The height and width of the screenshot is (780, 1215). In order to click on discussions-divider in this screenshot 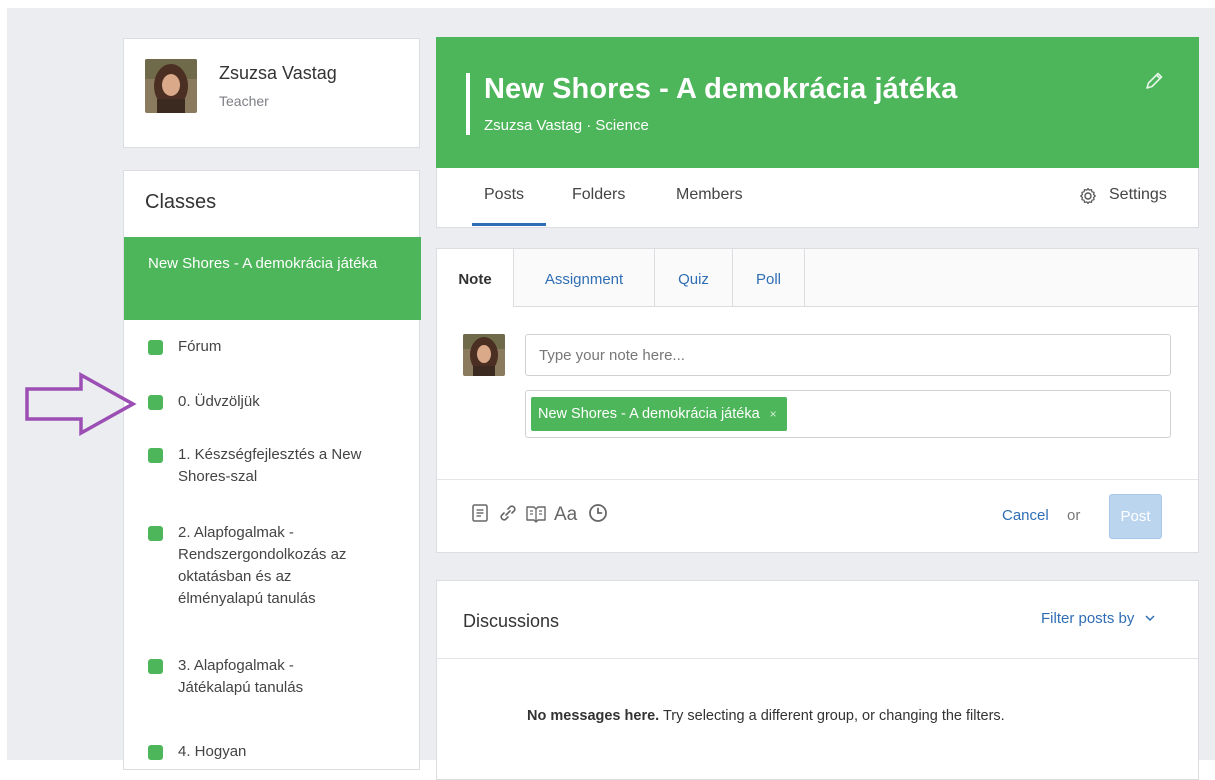, I will do `click(817, 658)`.